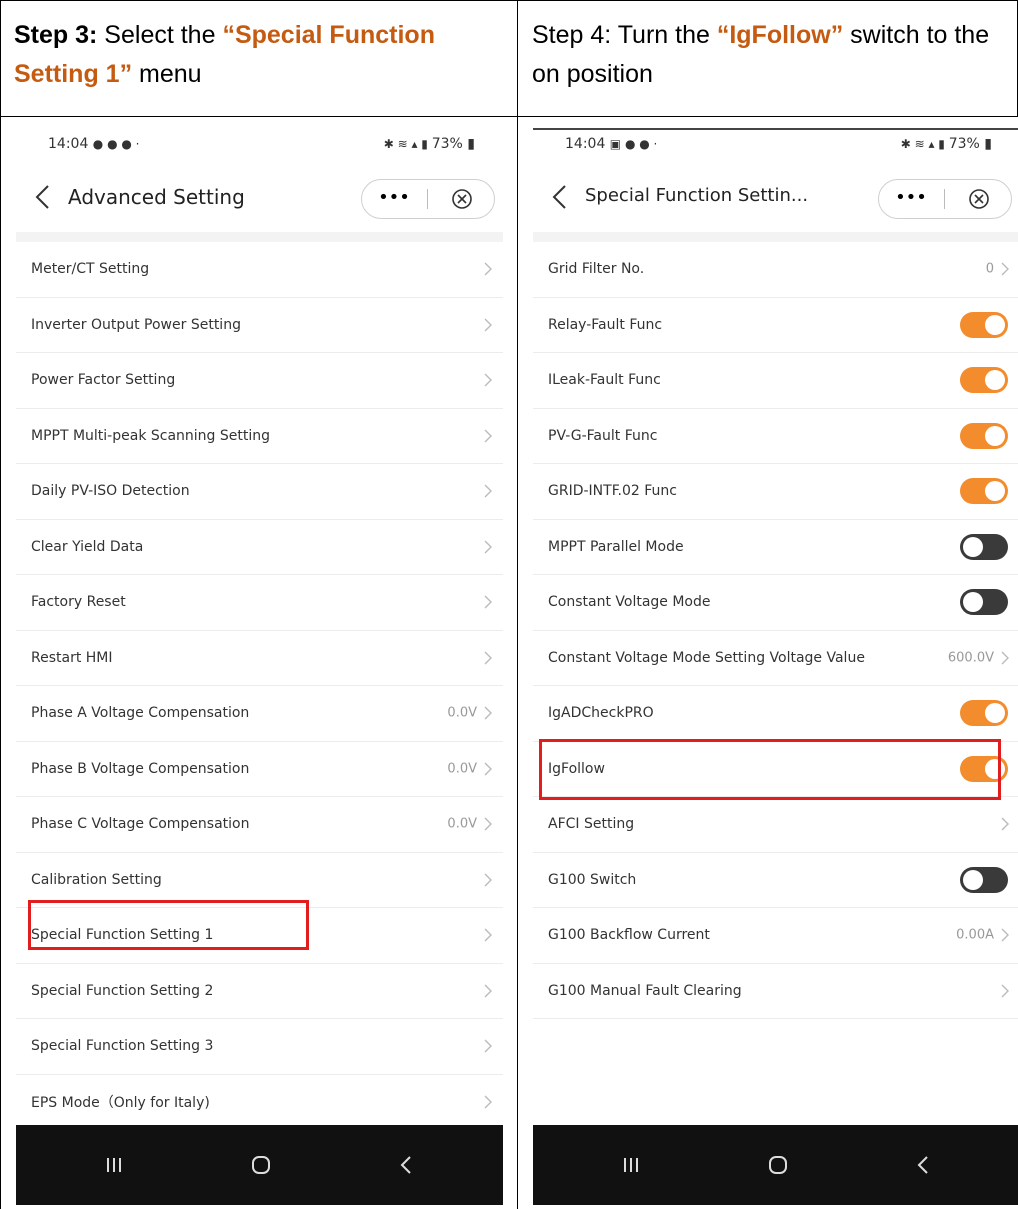 This screenshot has width=1018, height=1209. I want to click on table-border-middle, so click(517, 604).